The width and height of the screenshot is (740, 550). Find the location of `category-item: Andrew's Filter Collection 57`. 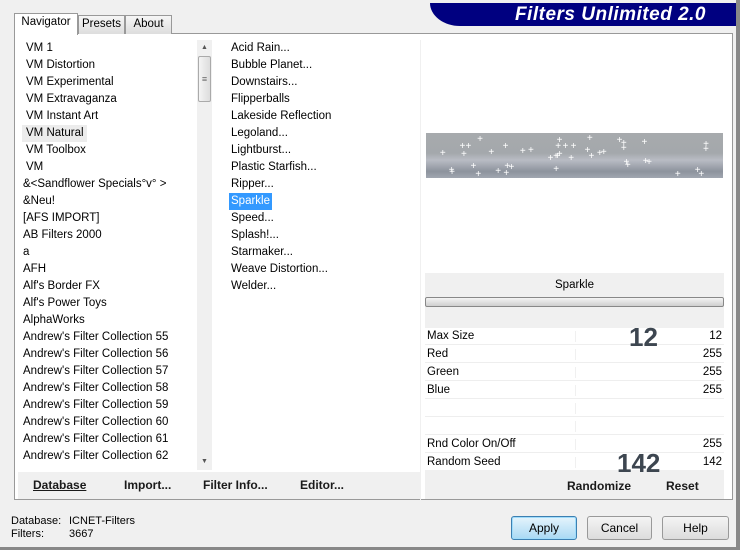

category-item: Andrew's Filter Collection 57 is located at coordinates (95, 371).